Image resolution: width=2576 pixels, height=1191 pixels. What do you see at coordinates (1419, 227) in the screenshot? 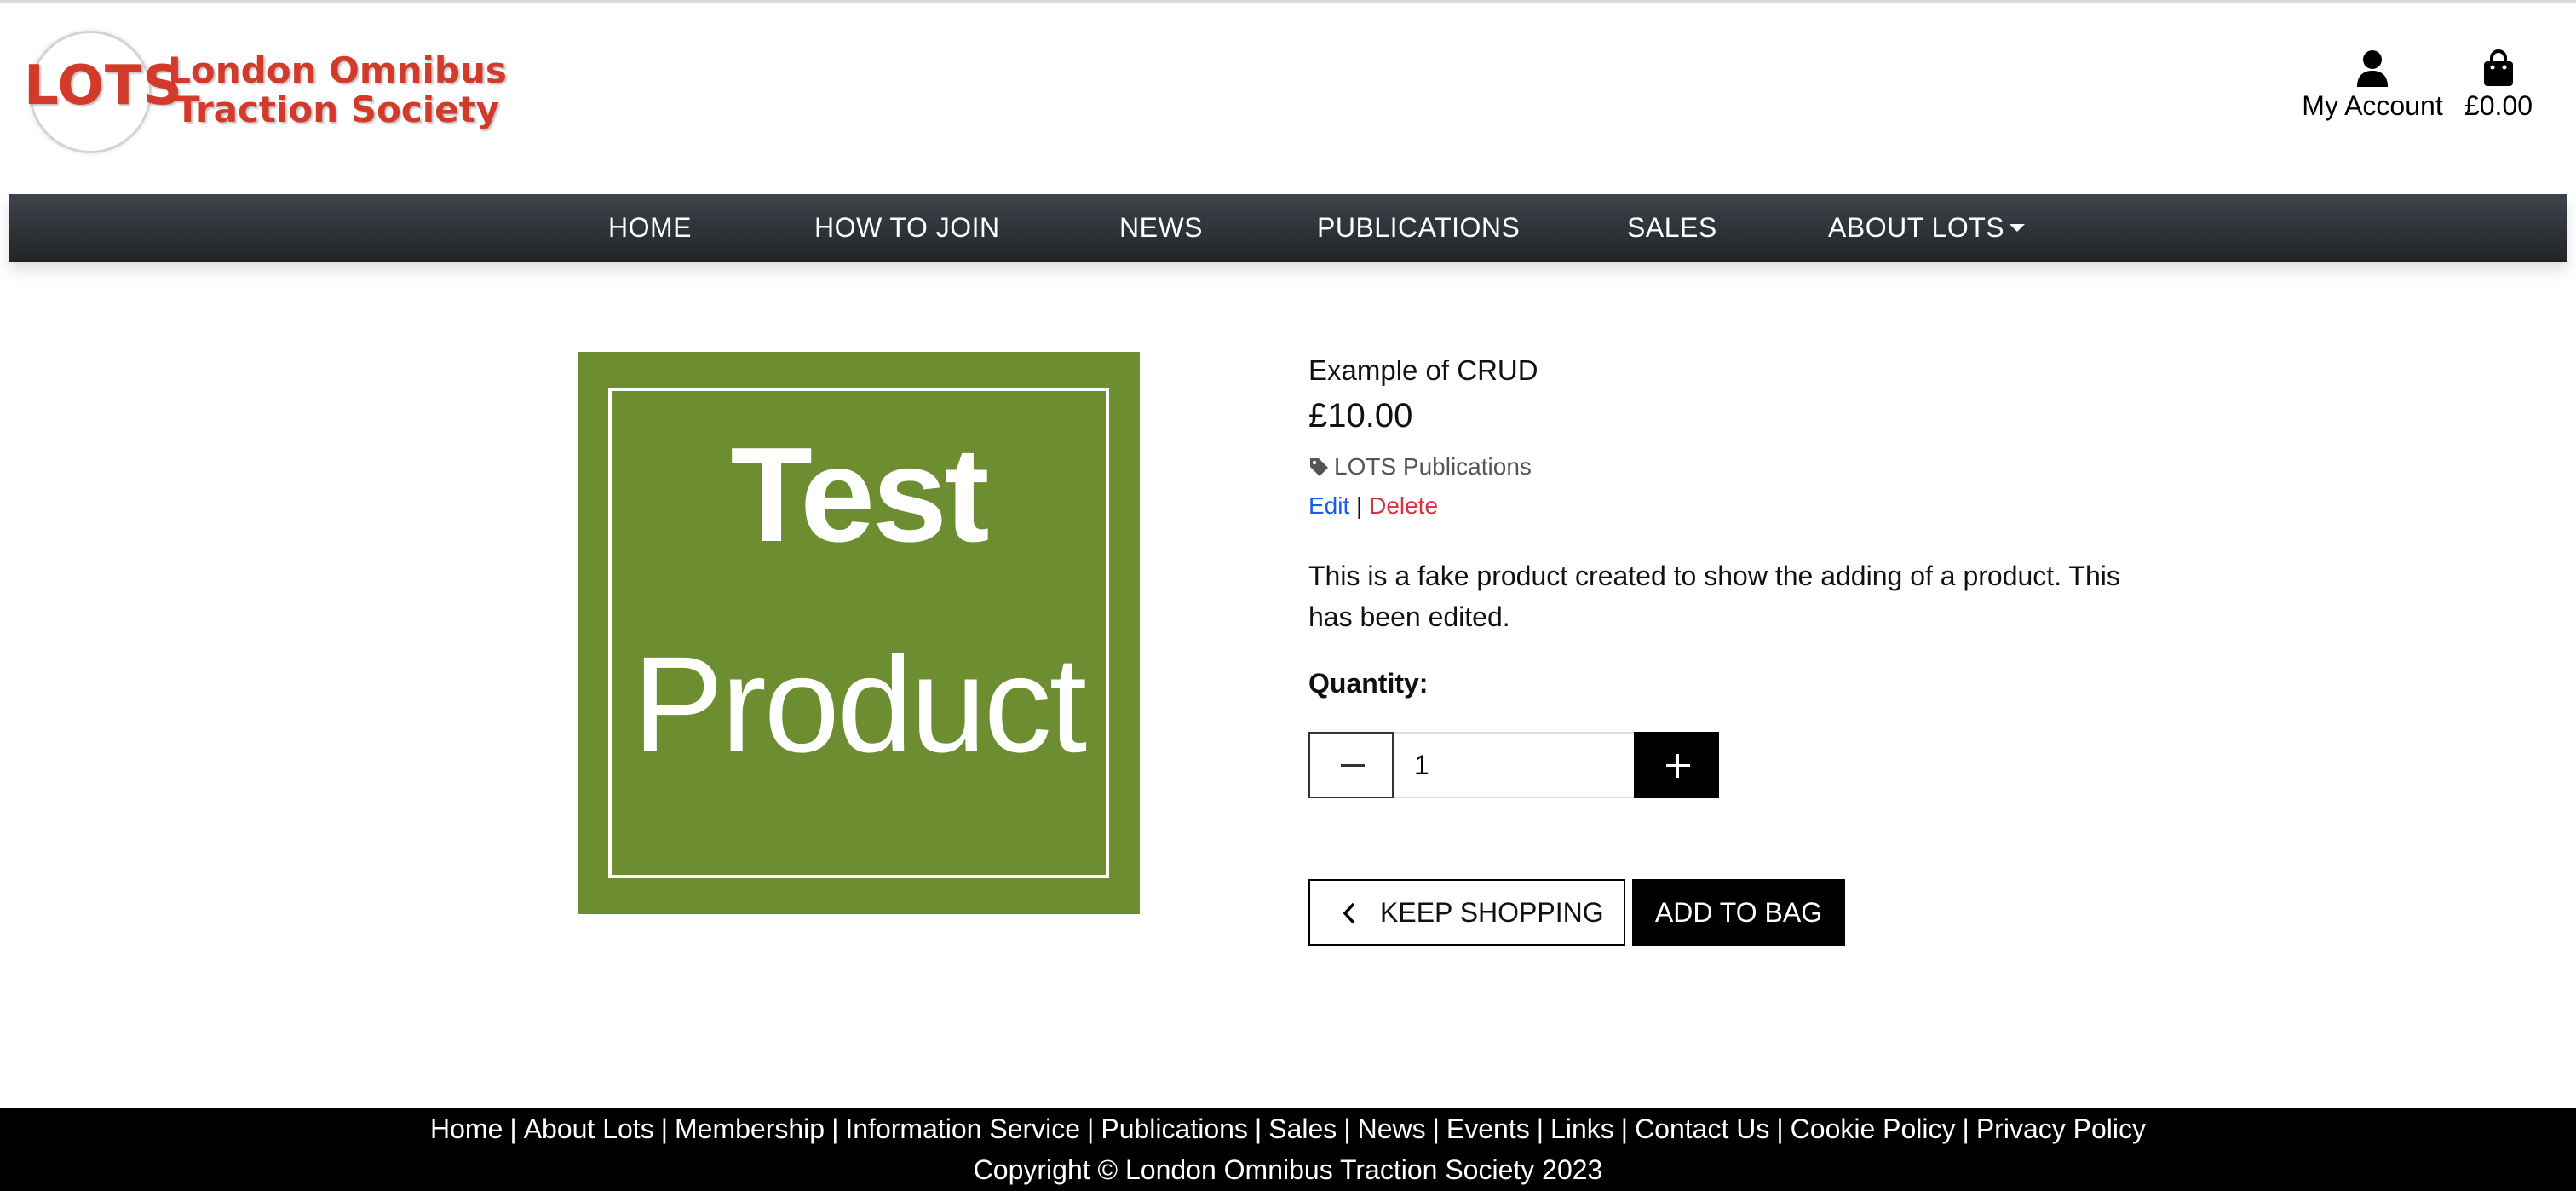
I see `nav-item-publications: PUBLICATIONS` at bounding box center [1419, 227].